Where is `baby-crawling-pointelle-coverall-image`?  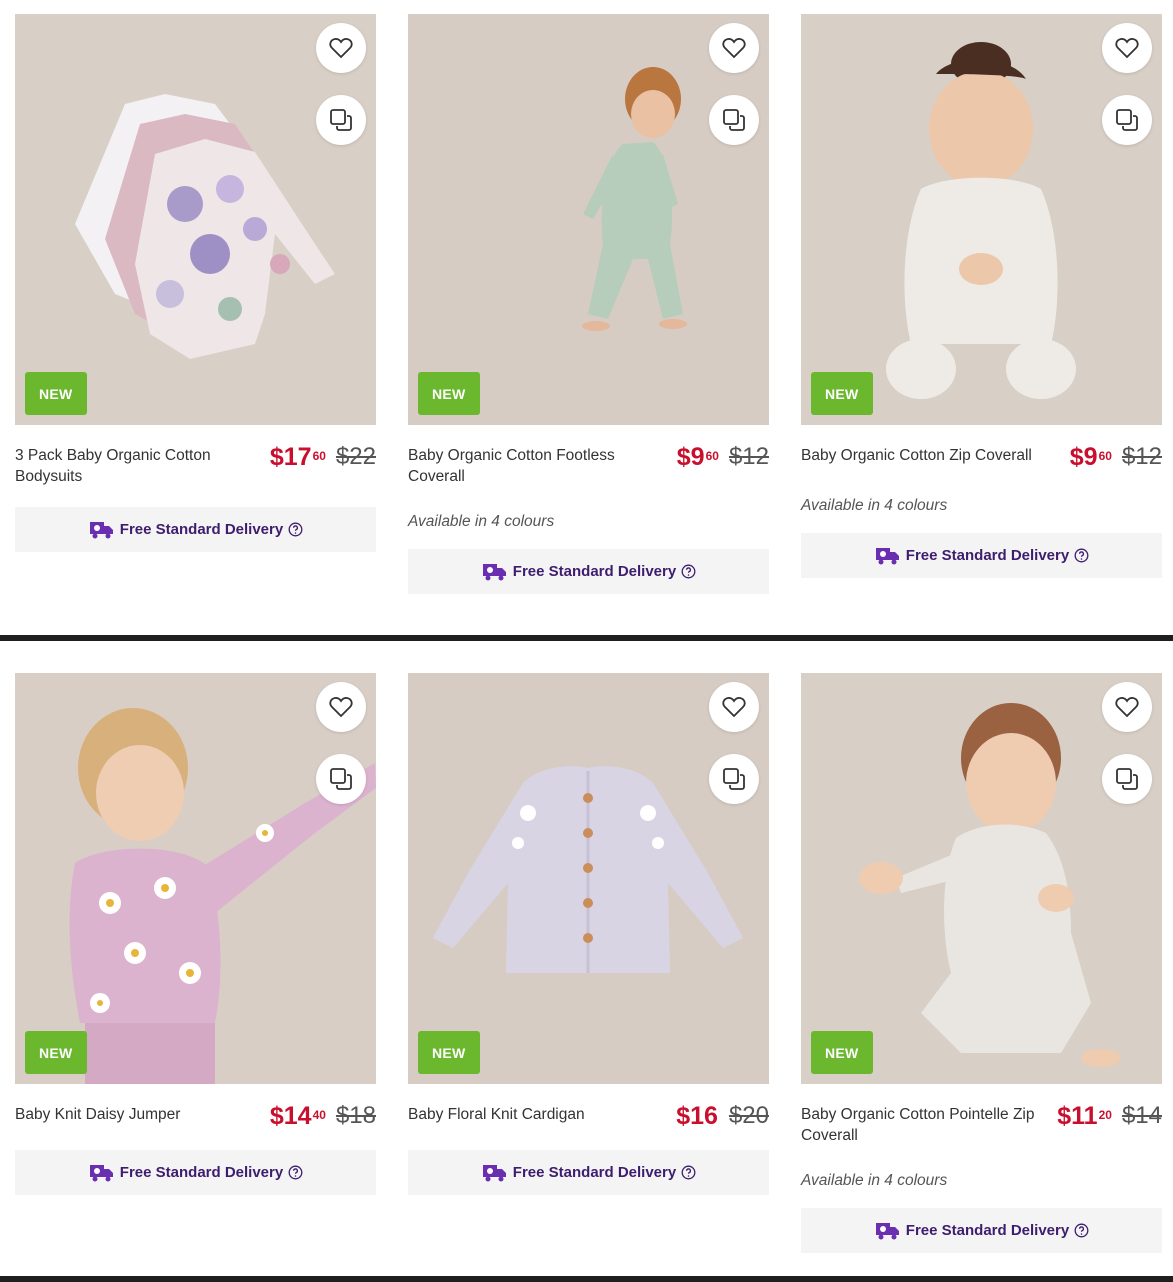
baby-crawling-pointelle-coverall-image is located at coordinates (981, 878).